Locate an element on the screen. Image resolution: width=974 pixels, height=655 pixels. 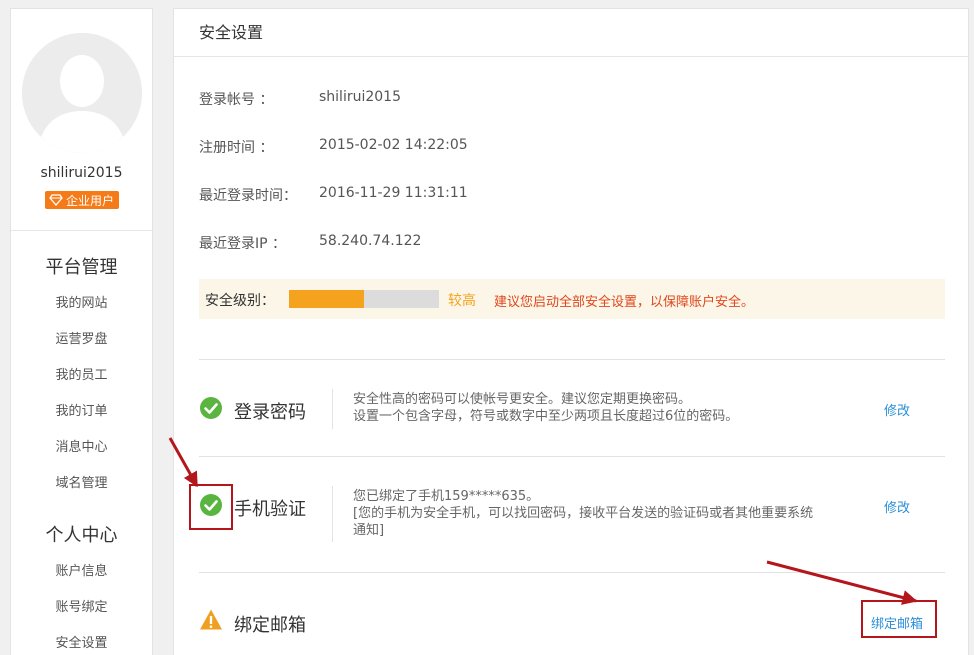
sidebar-item-account-binding: 账号绑定 is located at coordinates (81, 605).